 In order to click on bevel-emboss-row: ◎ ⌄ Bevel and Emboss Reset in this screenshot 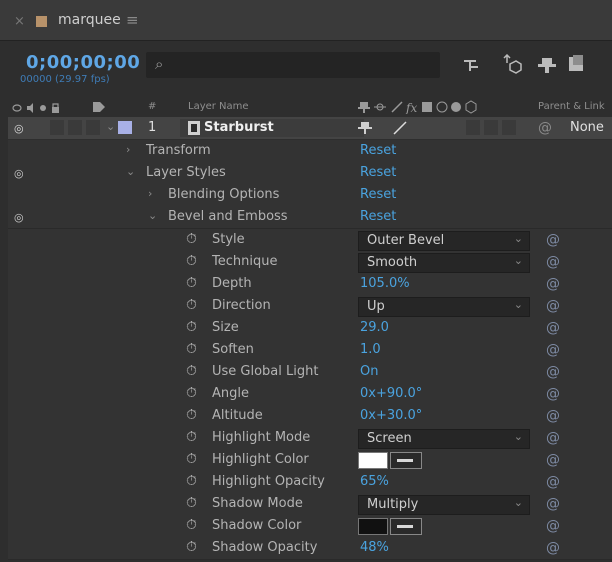, I will do `click(310, 217)`.